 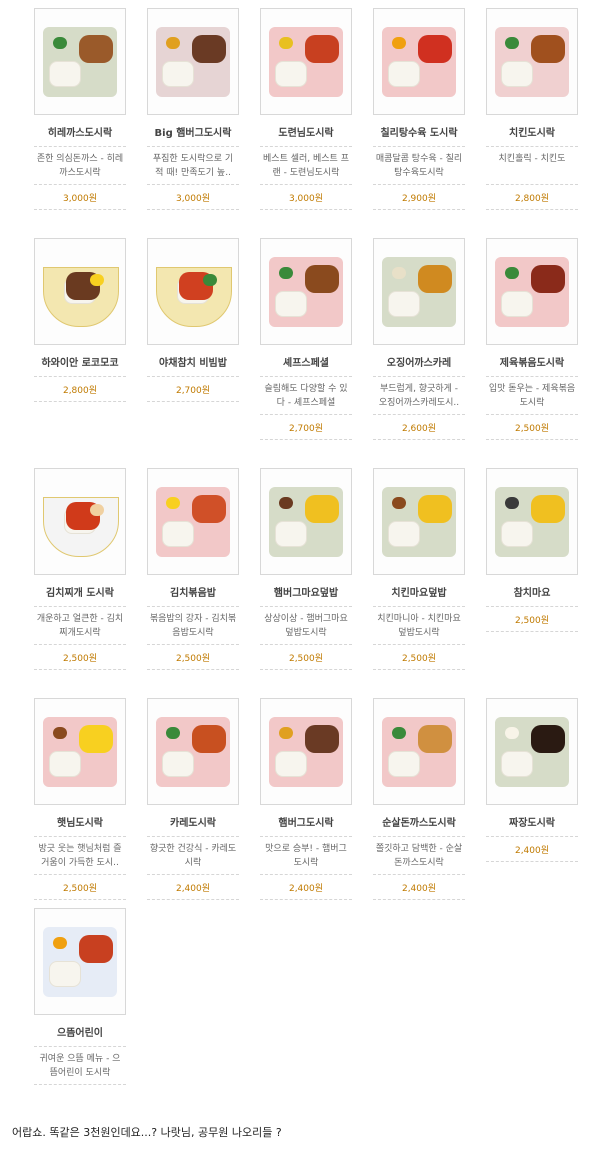 I want to click on menu-item-description: 볶음밥의 강자 - 김치볶음밥도시락, so click(x=193, y=626).